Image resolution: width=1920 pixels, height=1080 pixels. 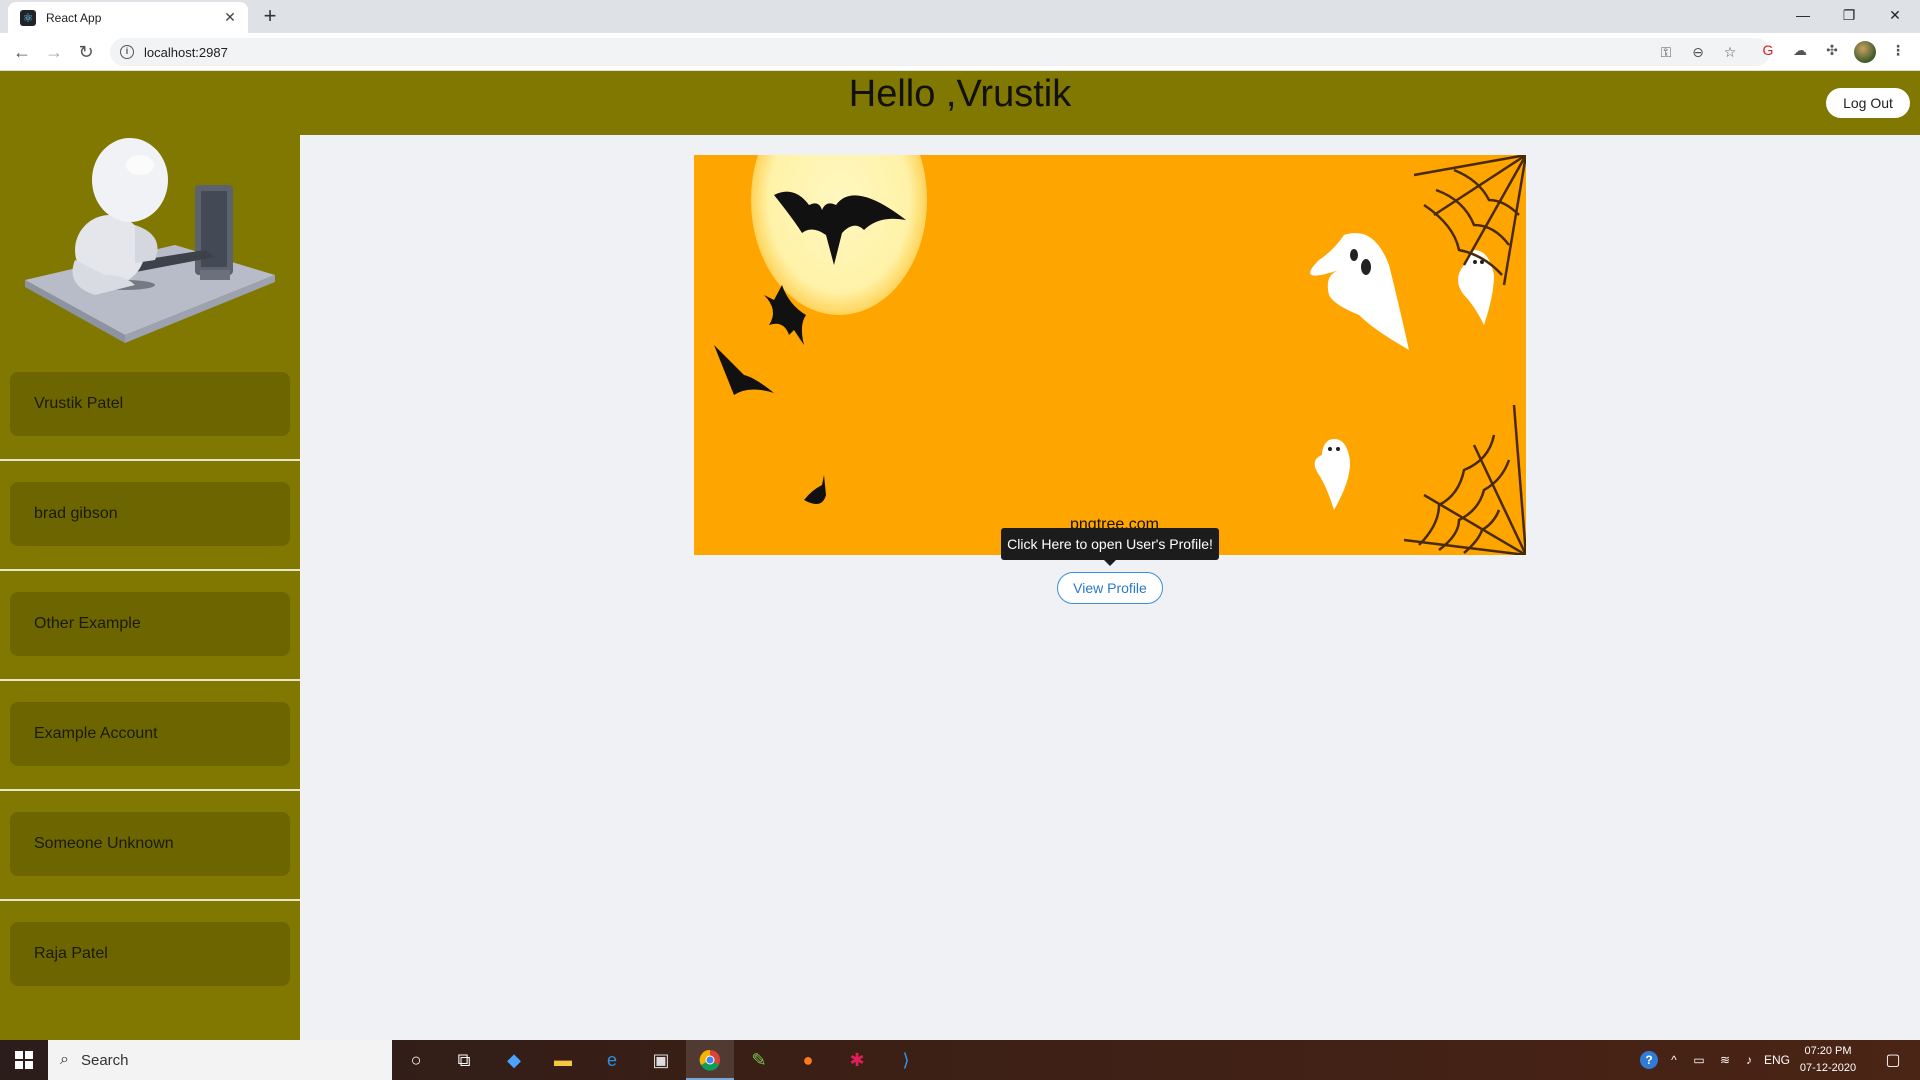 I want to click on sidebar-item-someone-unknown: Someone Unknown, so click(x=150, y=844).